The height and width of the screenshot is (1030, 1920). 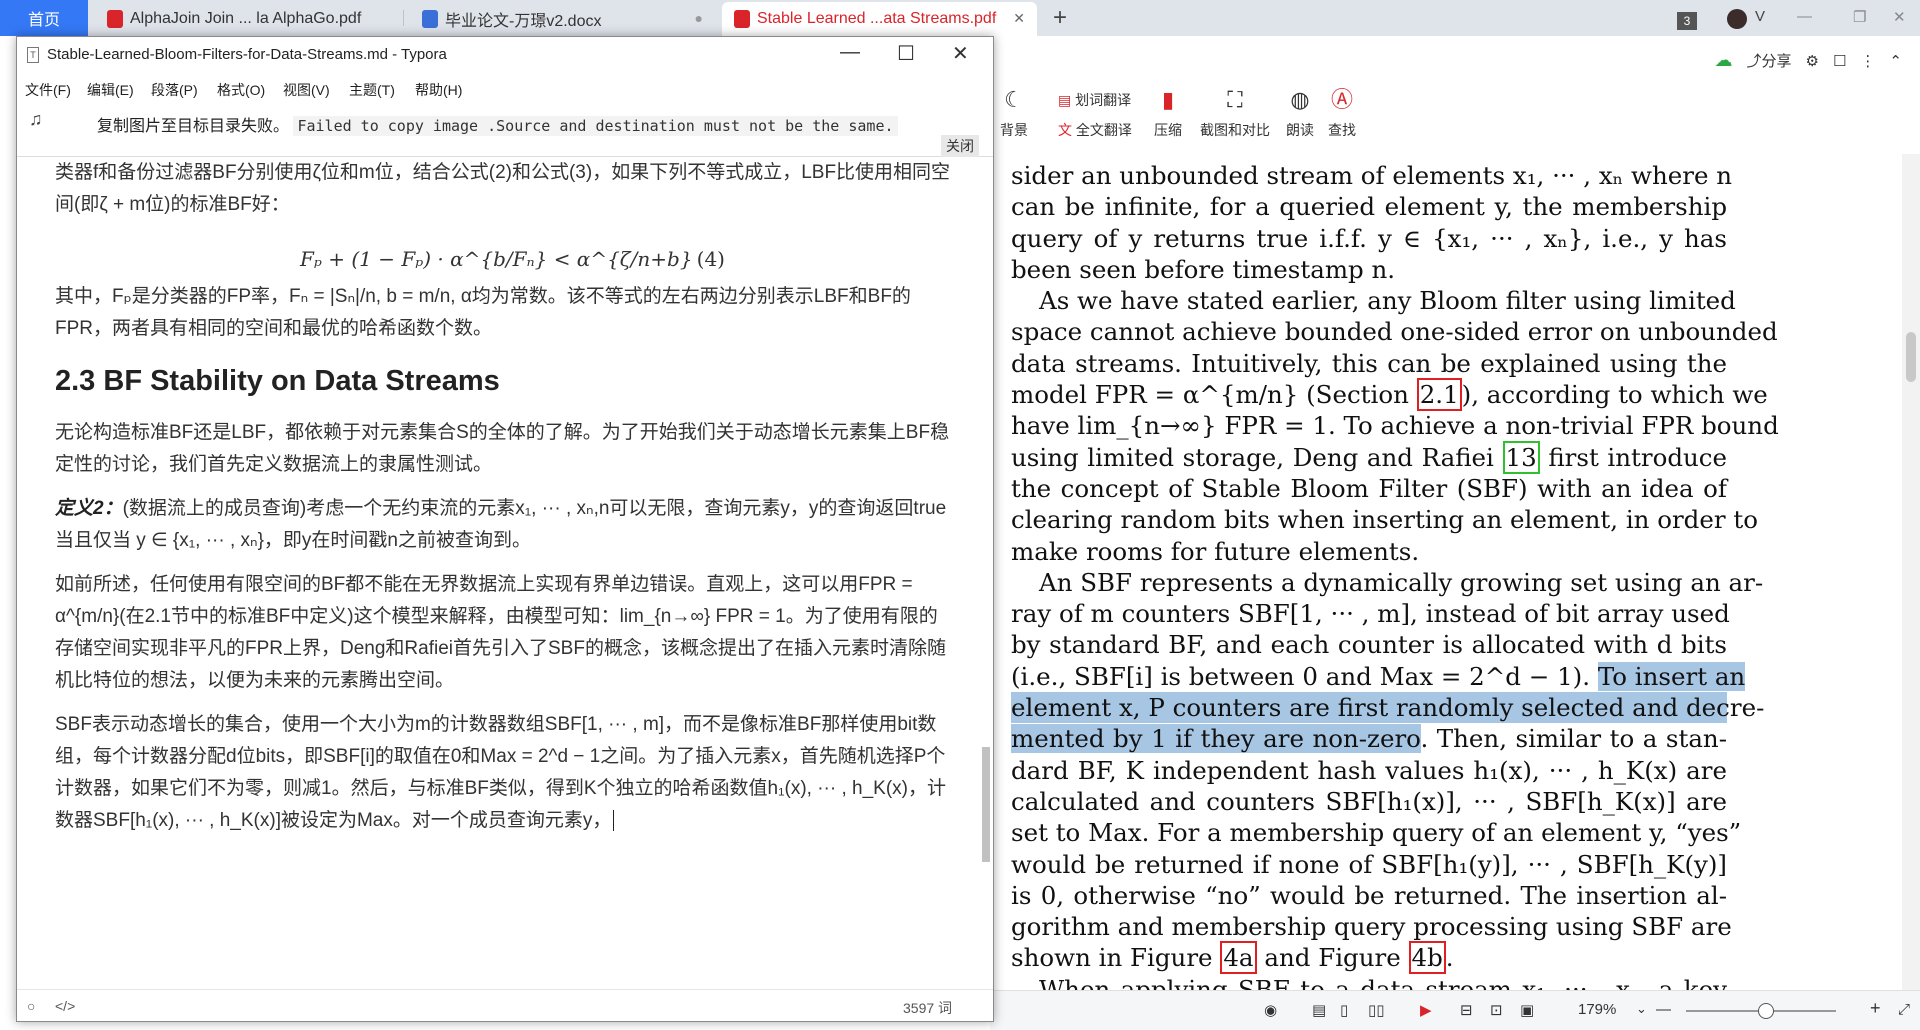 I want to click on collapse-icon: ⌃, so click(x=1895, y=61).